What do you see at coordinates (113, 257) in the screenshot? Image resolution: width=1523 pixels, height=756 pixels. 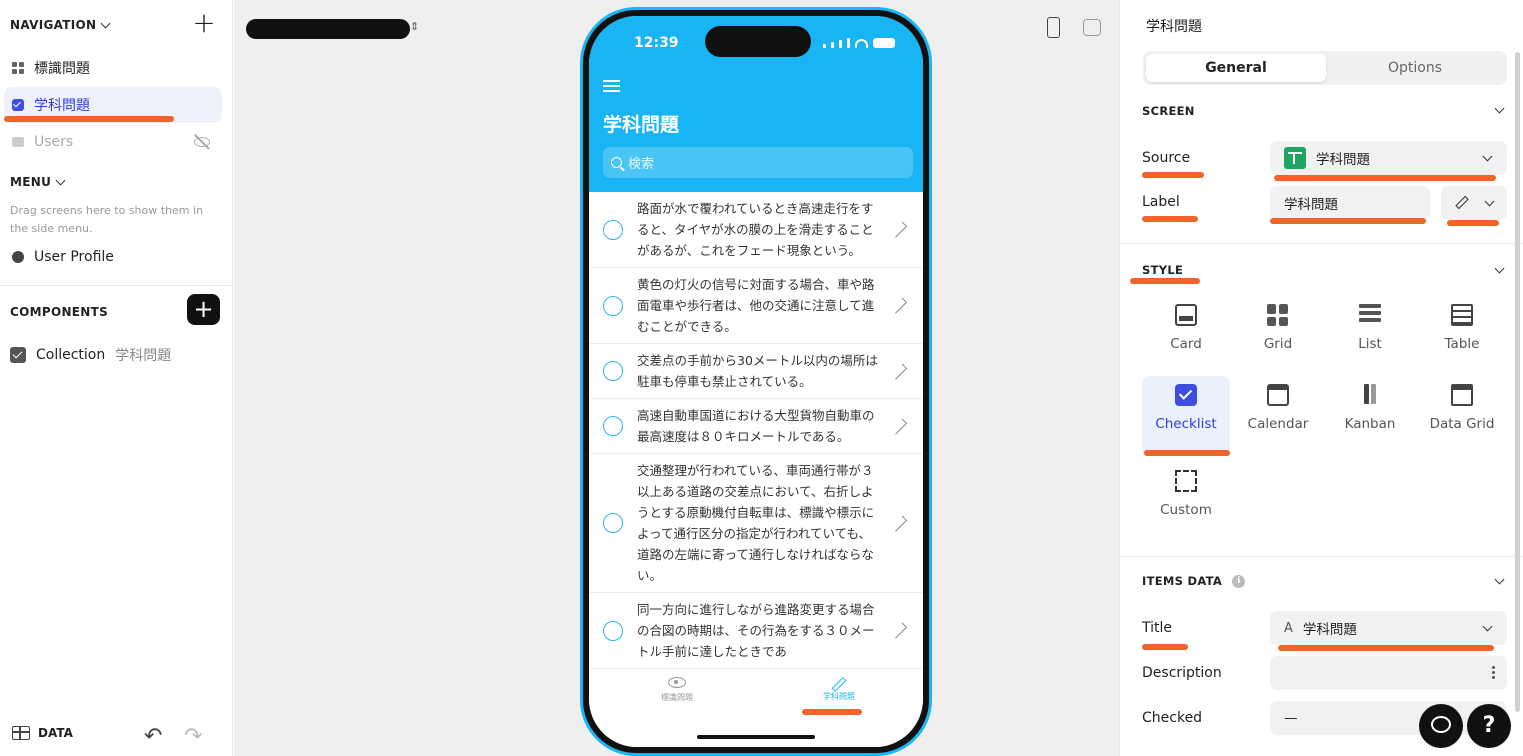 I see `menu-item-user-profile: User Profile` at bounding box center [113, 257].